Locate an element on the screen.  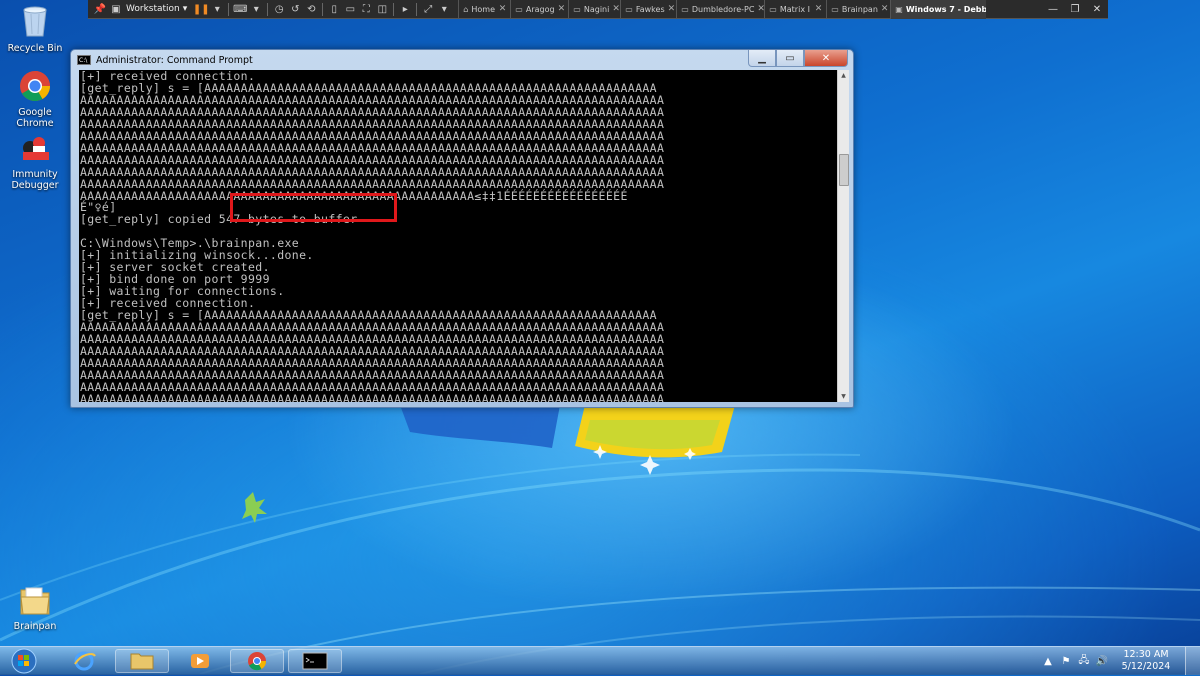
close-button: ✕ is located at coordinates (826, 58).